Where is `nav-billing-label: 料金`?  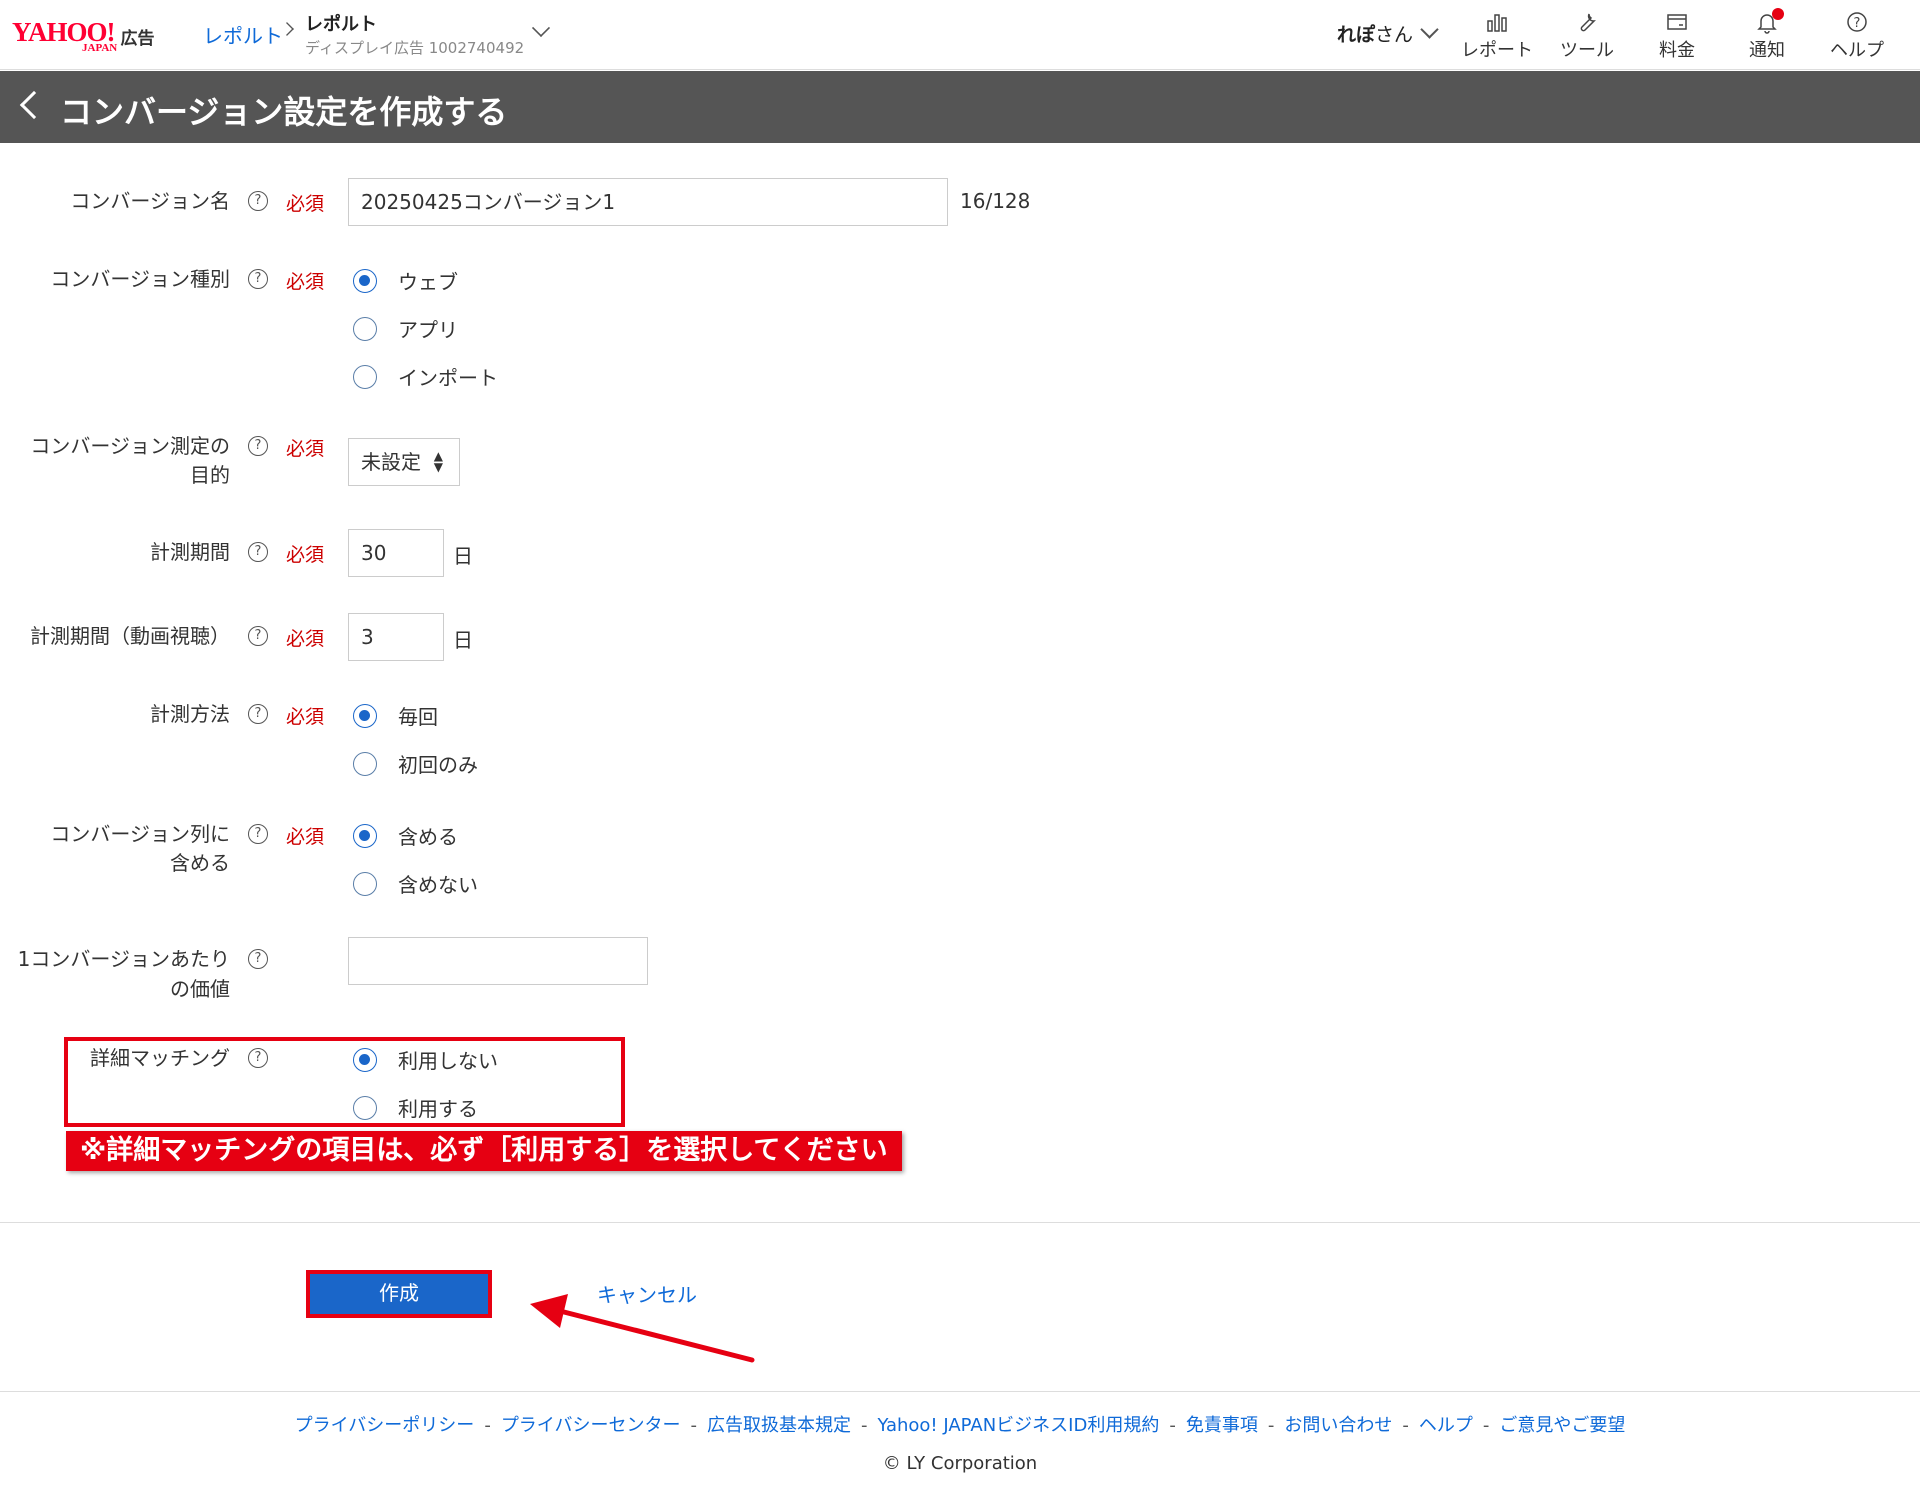
nav-billing-label: 料金 is located at coordinates (1677, 50).